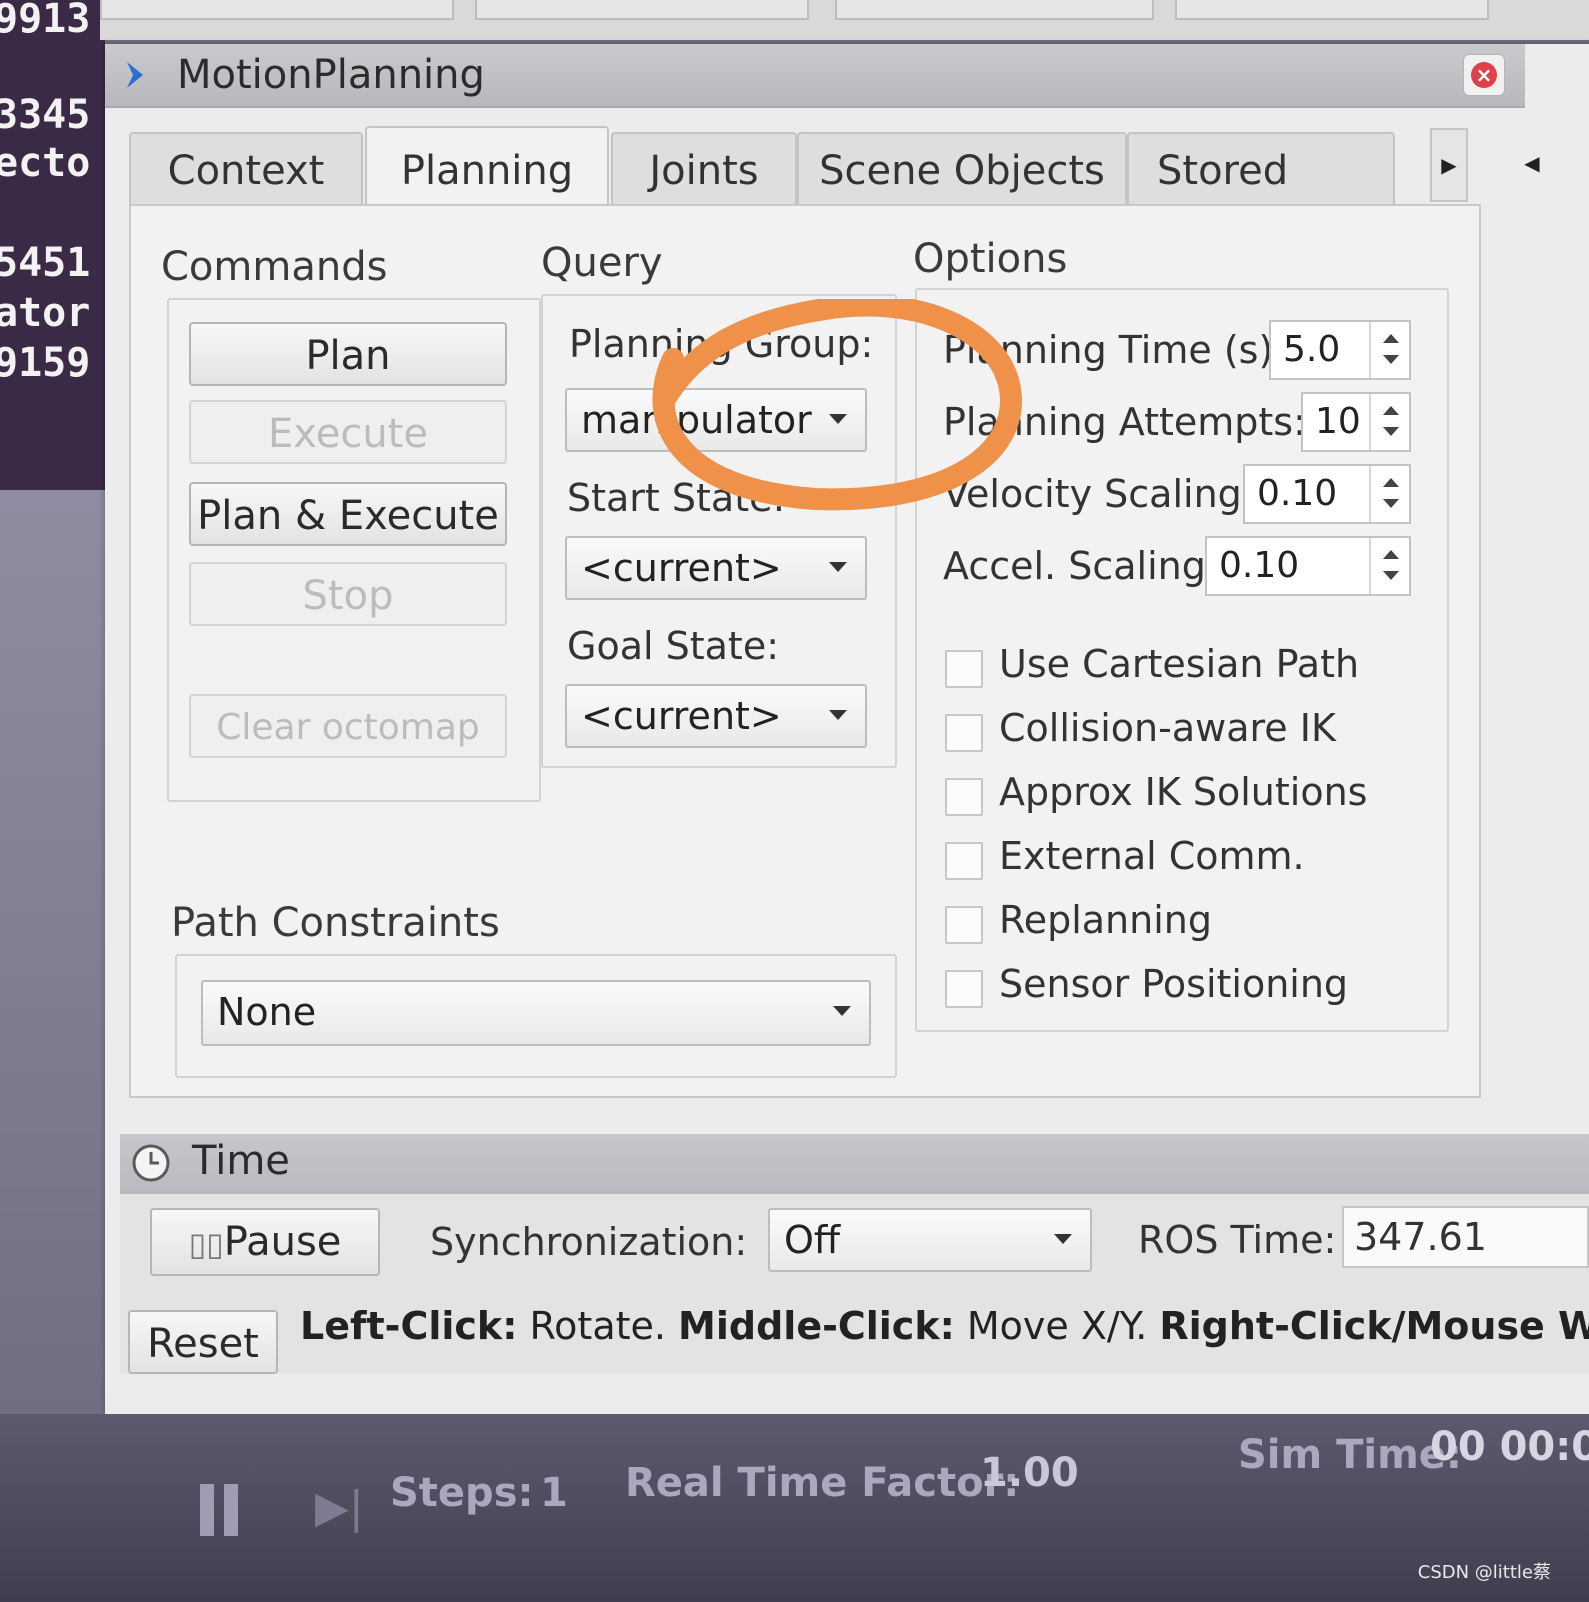  Describe the element at coordinates (1509, 1447) in the screenshot. I see `sim-time-value: 00 00:05:` at that location.